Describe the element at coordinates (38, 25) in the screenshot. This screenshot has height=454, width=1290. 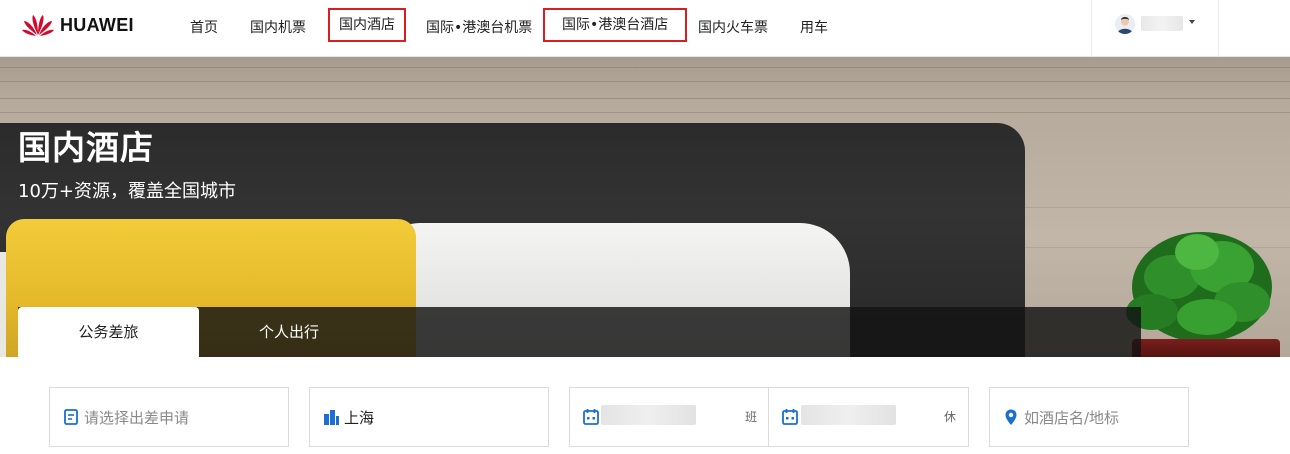
I see `huawei-flower-logo-icon` at that location.